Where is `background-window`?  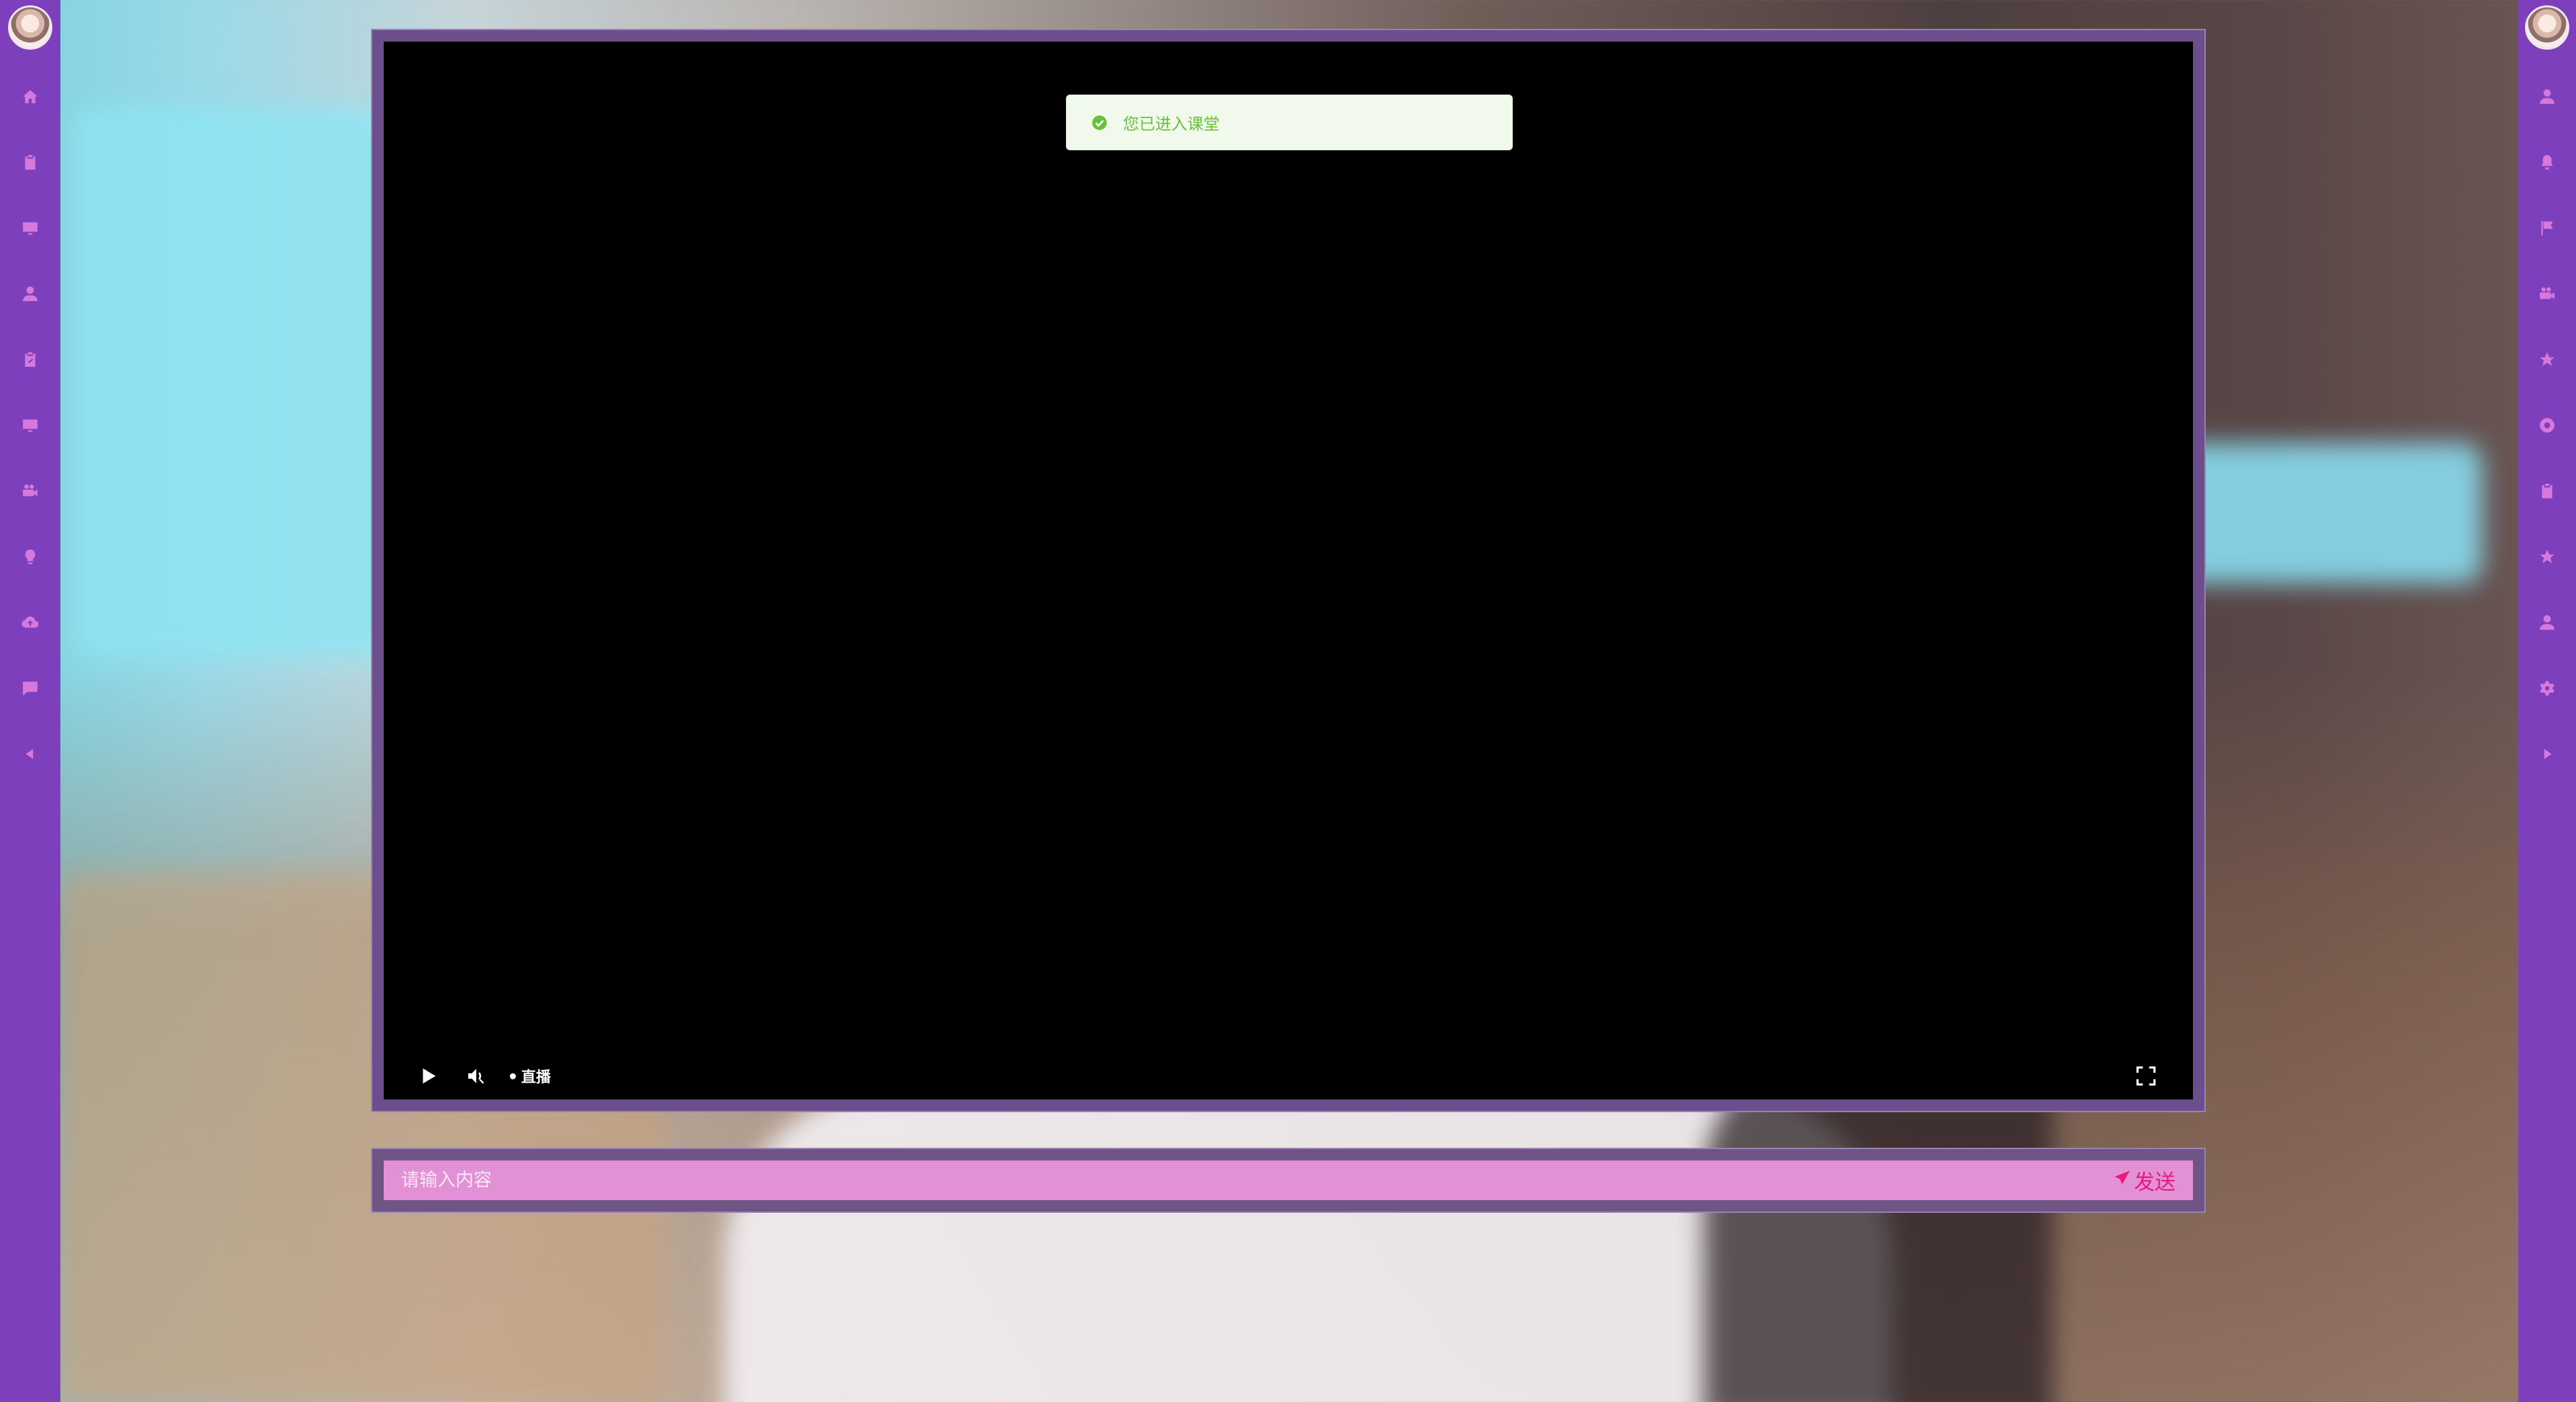 background-window is located at coordinates (248, 382).